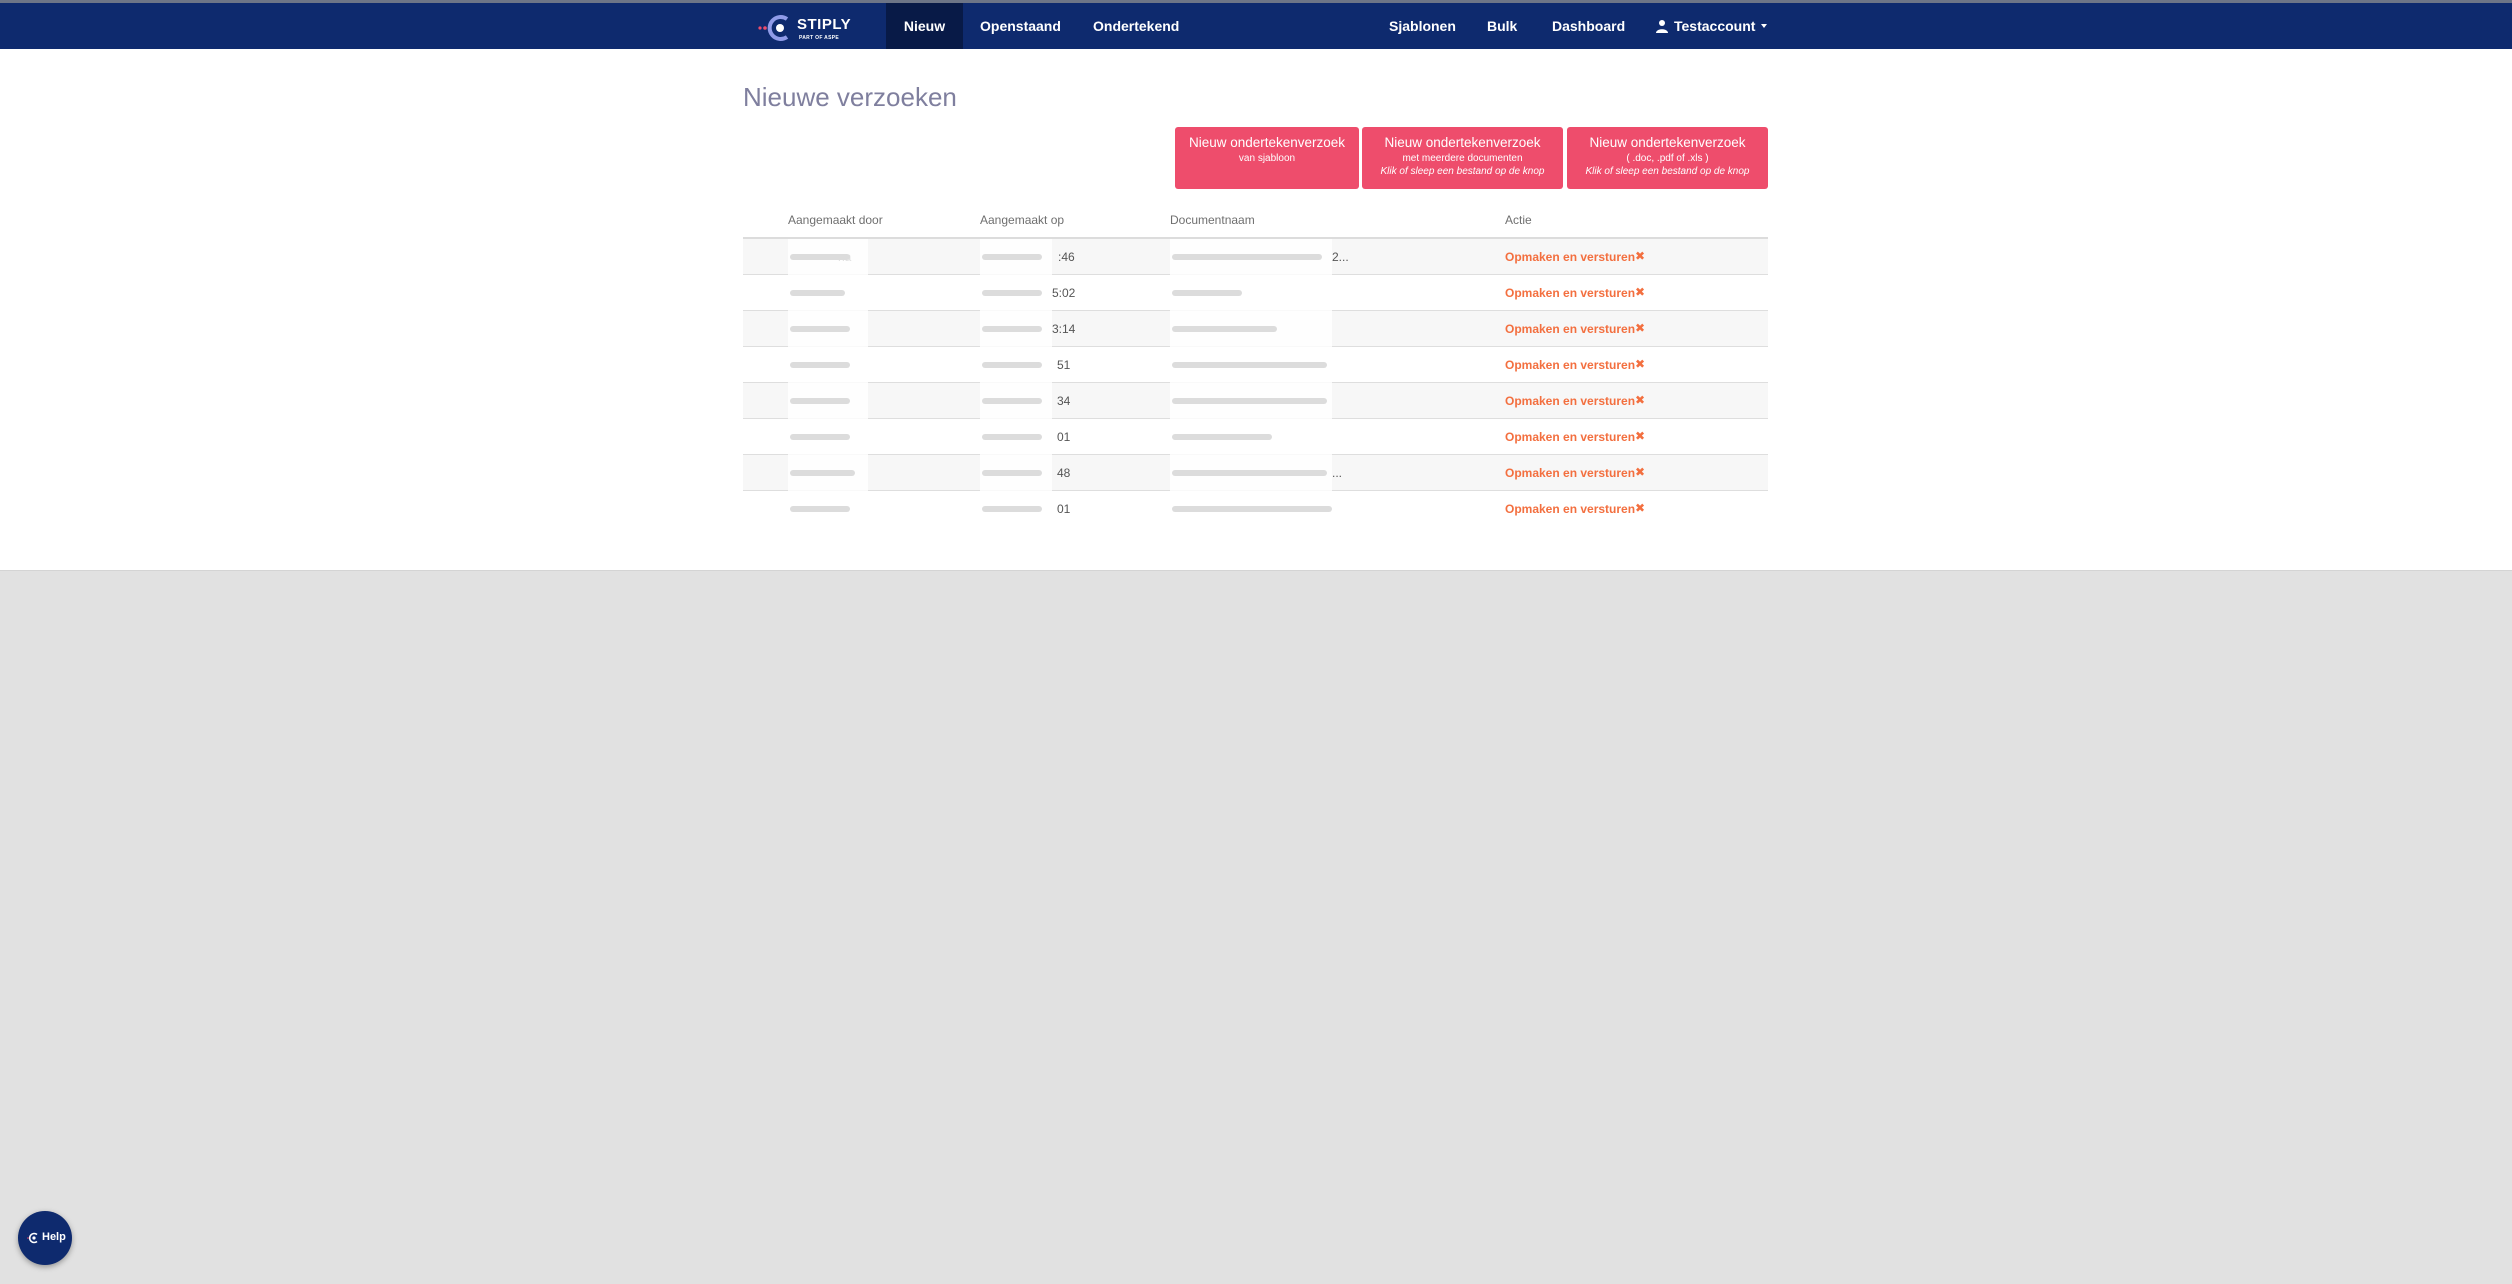  I want to click on column-header-created-on: Aangemaakt op, so click(1022, 220).